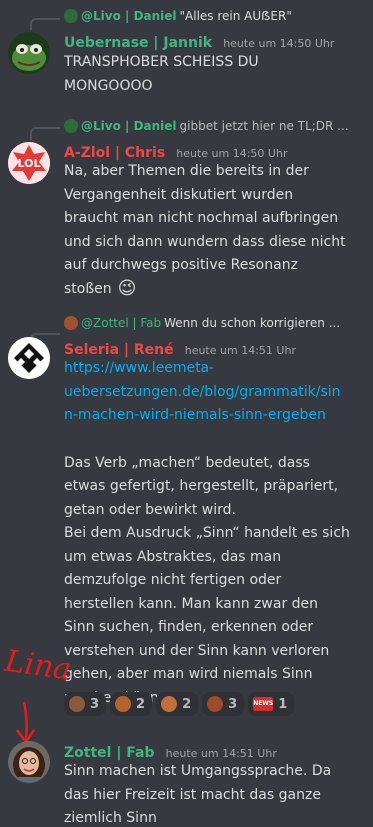 This screenshot has width=373, height=827. I want to click on author-name: Zottel | Fab, so click(109, 753).